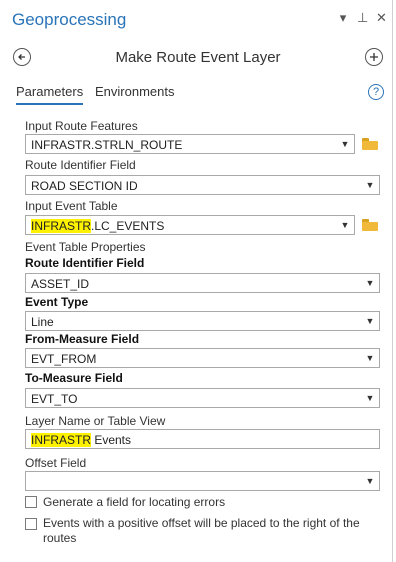 This screenshot has height=562, width=396. I want to click on input-event-table-label: Input Event Table, so click(71, 206).